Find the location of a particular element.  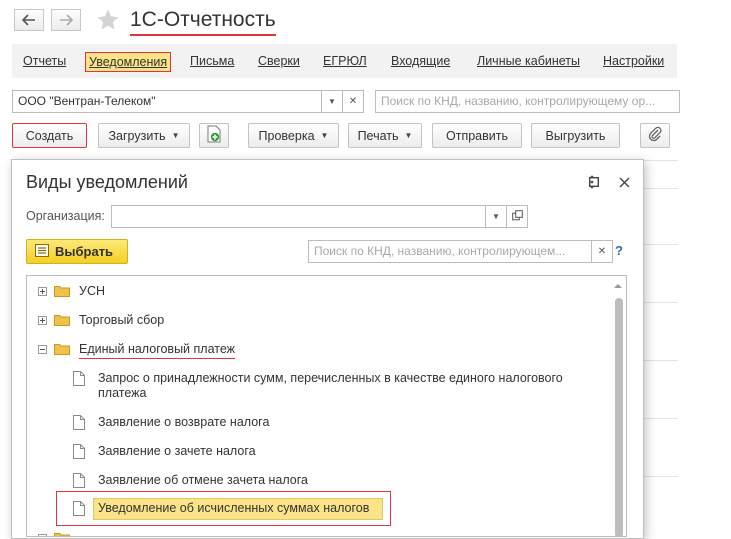

organization-clear-button: ✕ is located at coordinates (353, 101).